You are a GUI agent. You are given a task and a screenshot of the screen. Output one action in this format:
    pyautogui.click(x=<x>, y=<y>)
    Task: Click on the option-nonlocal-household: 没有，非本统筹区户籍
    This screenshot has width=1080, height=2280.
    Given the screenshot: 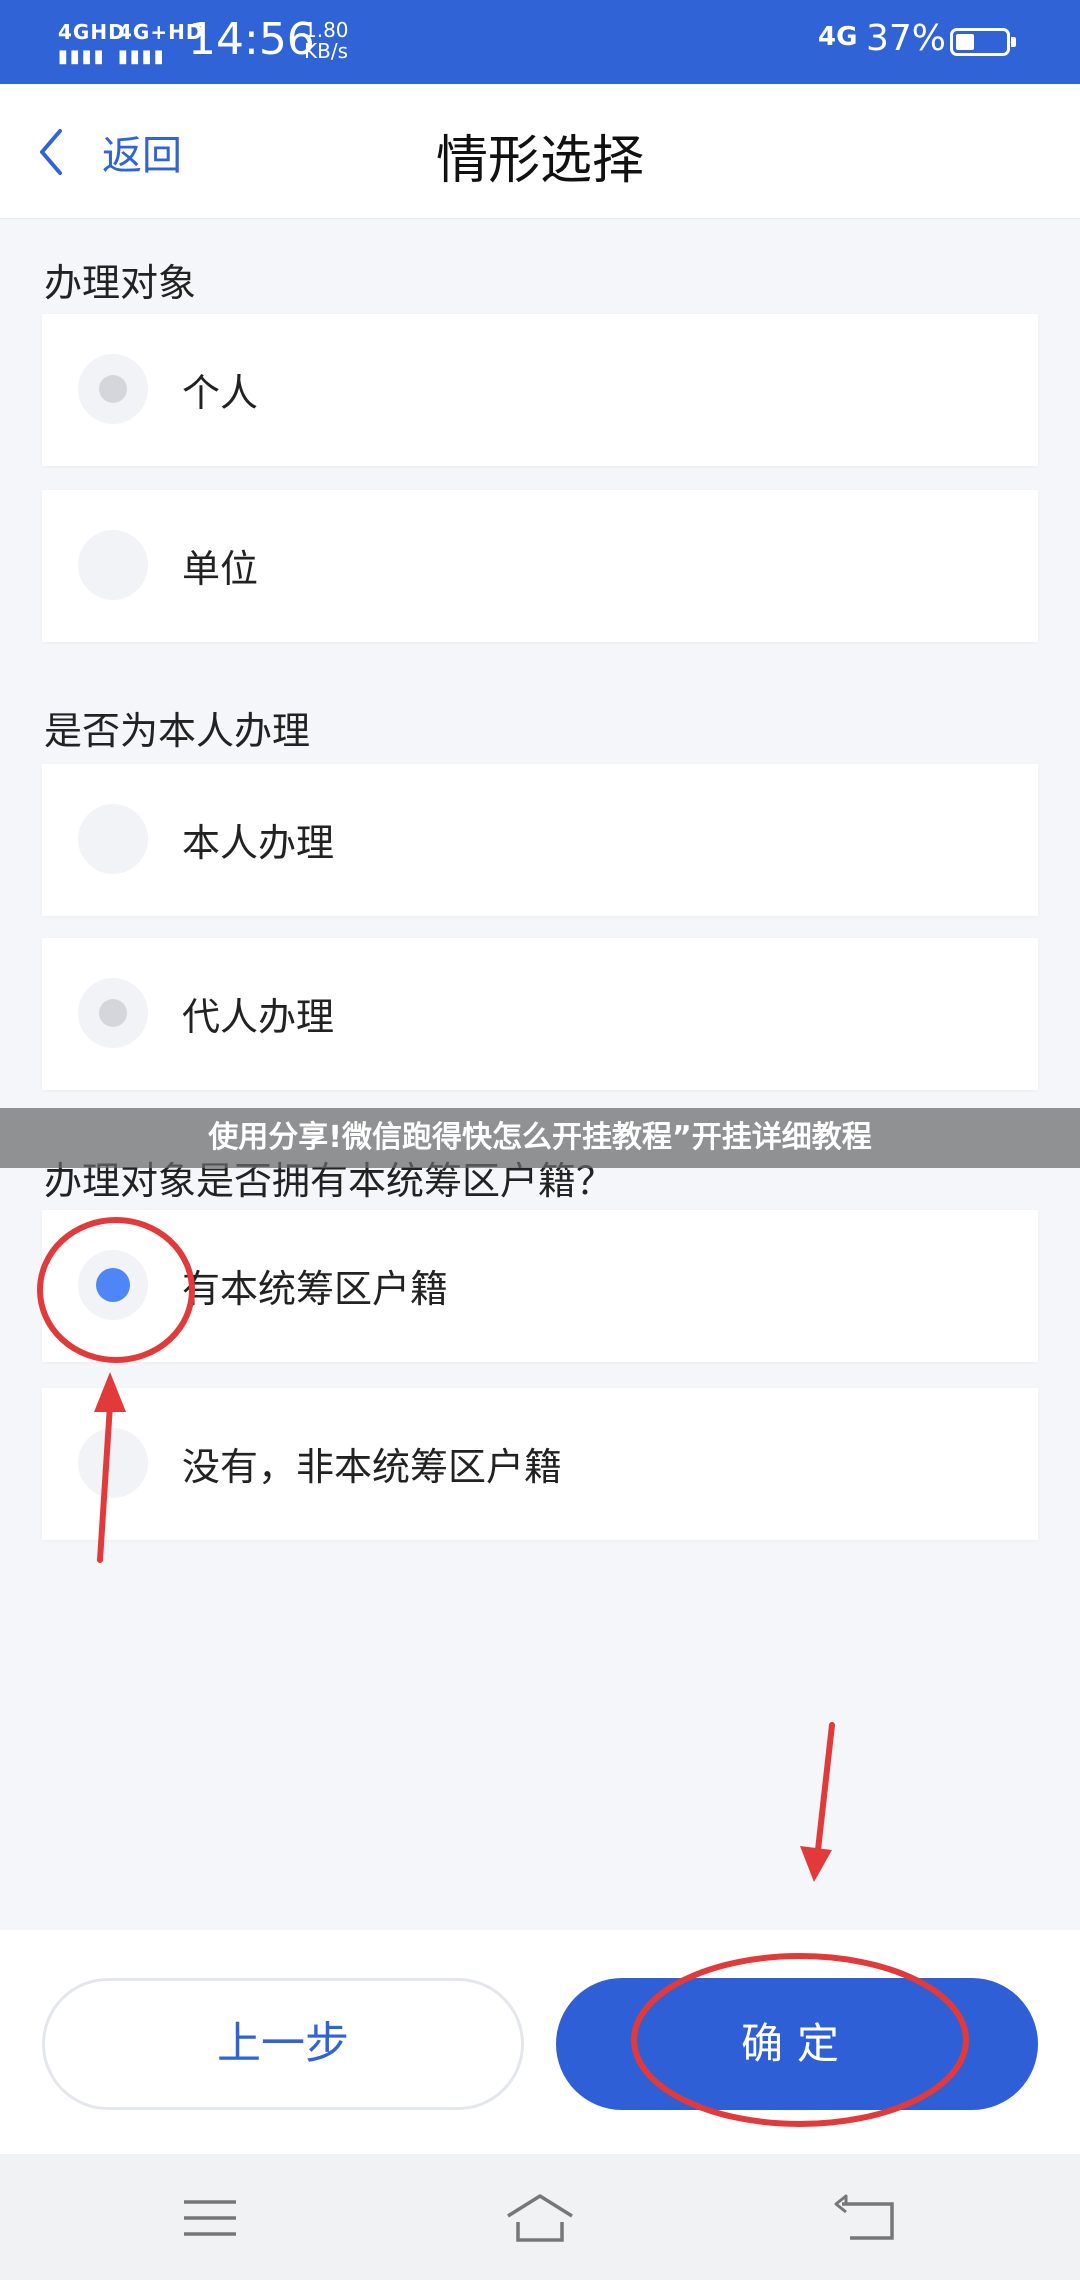 What is the action you would take?
    pyautogui.click(x=540, y=1464)
    